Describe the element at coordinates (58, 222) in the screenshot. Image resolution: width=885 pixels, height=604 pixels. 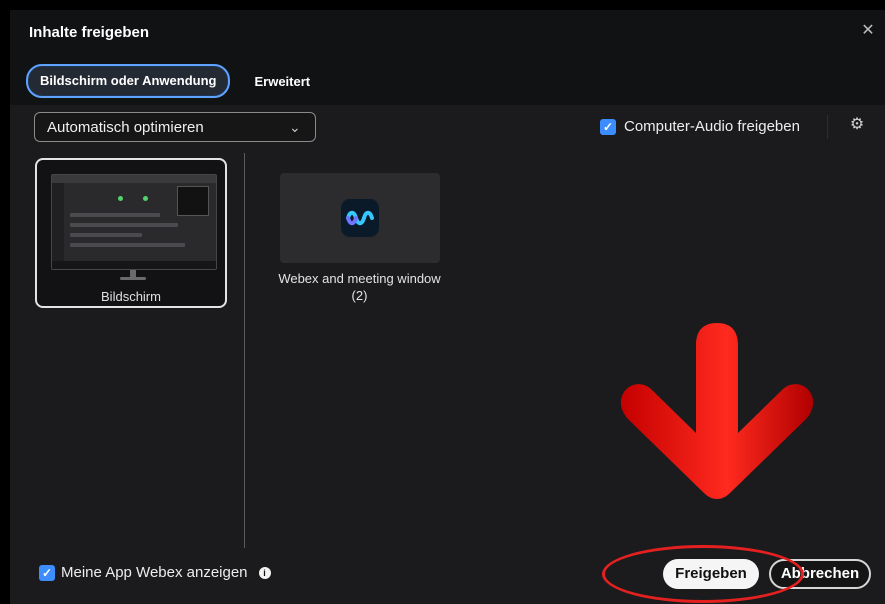
I see `thumbnail-sidebar` at that location.